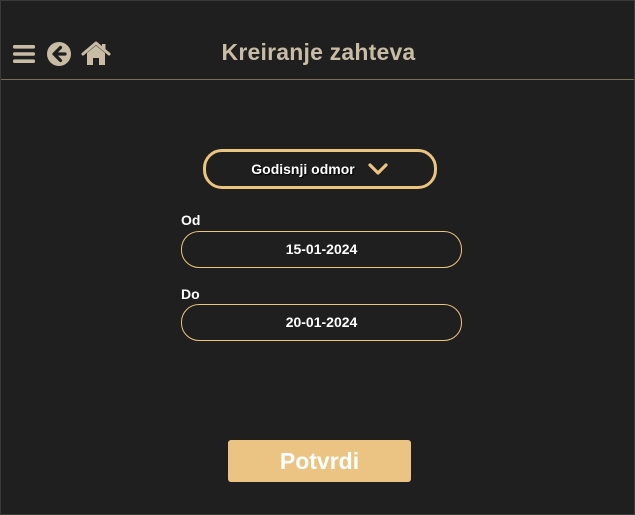  Describe the element at coordinates (303, 169) in the screenshot. I see `request-type-value: Godisnji odmor` at that location.